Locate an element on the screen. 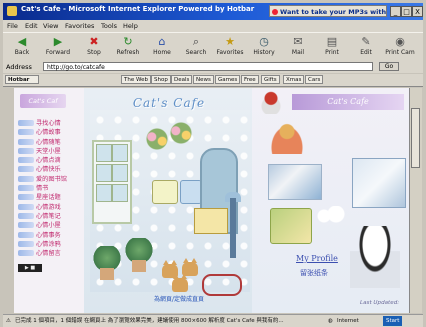 The image size is (426, 327). potted-plant-image is located at coordinates (107, 258).